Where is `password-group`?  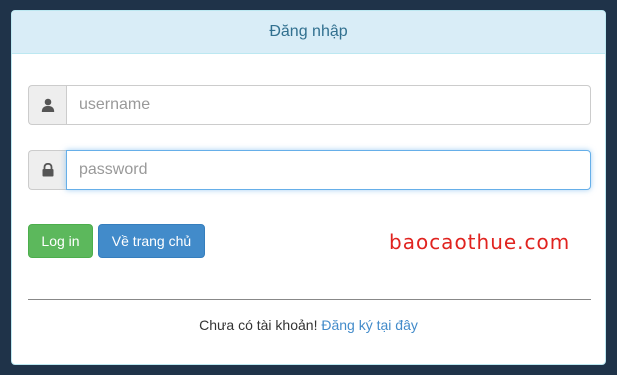 password-group is located at coordinates (309, 170).